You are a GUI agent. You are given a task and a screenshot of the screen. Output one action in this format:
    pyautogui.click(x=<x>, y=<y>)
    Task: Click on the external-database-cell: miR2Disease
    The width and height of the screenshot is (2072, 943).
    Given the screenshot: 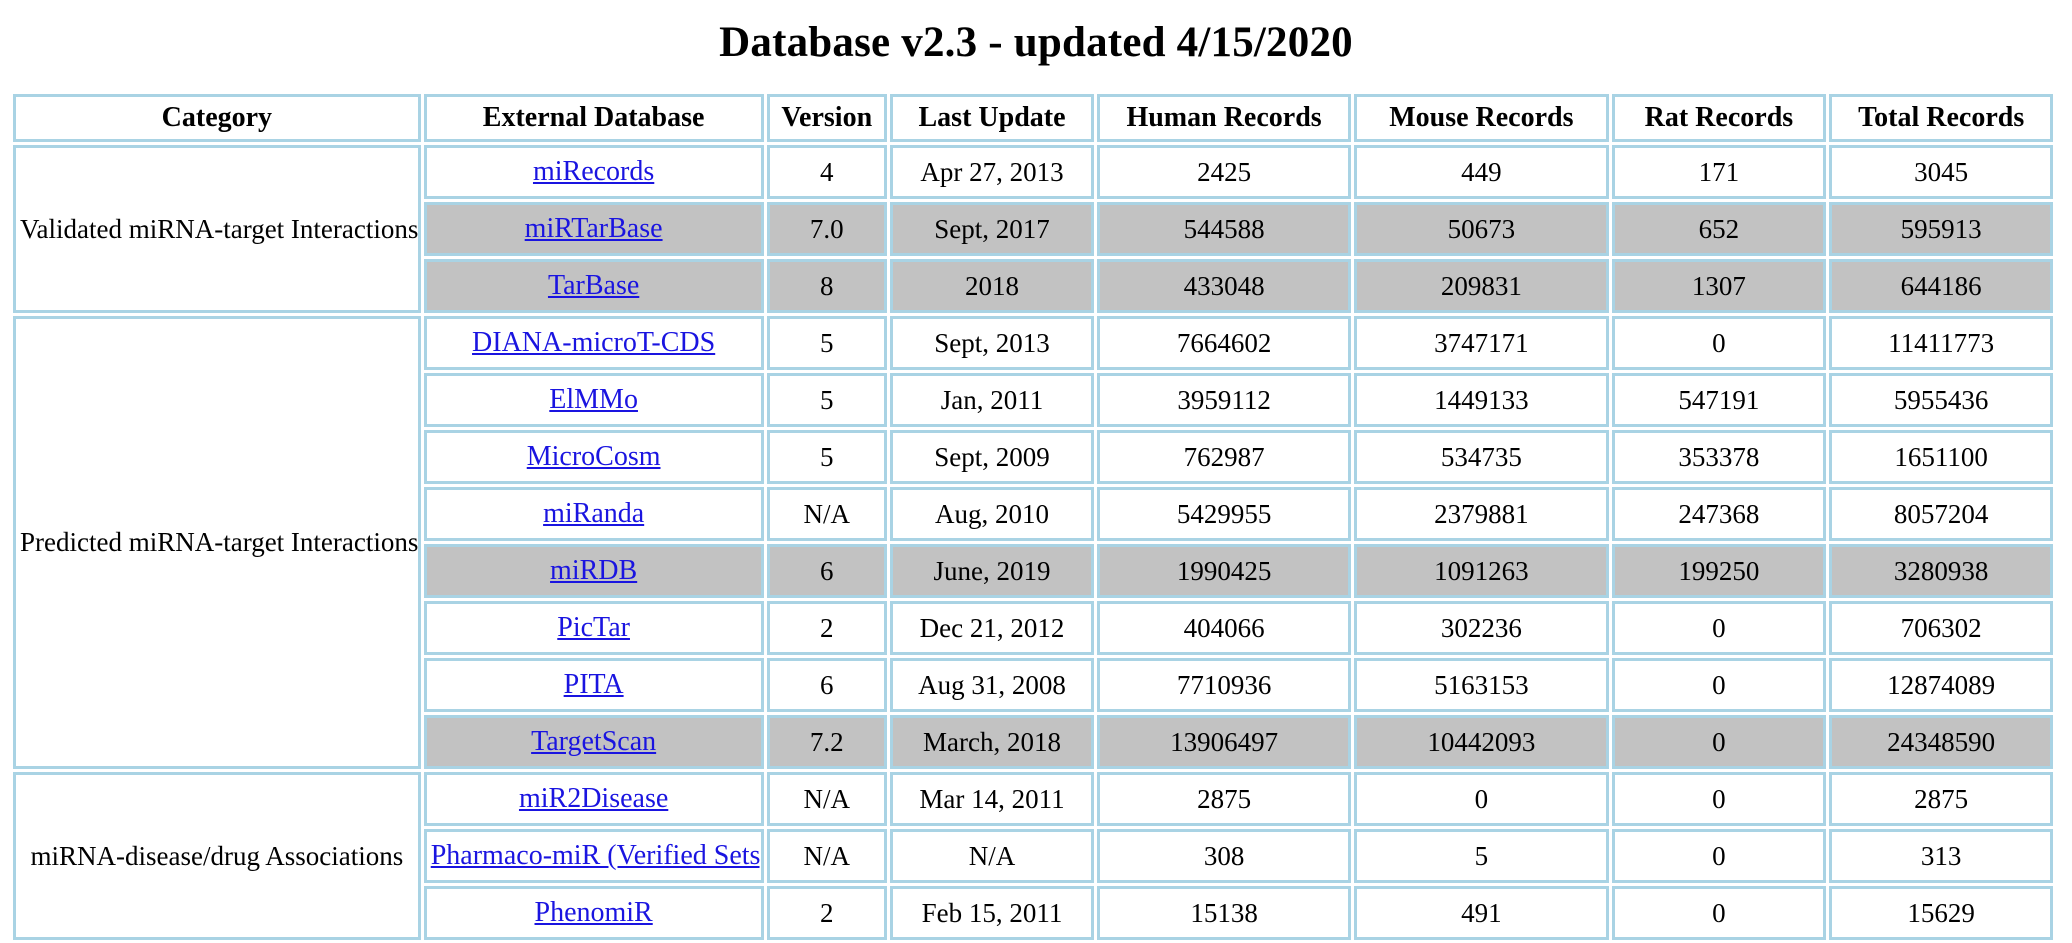 What is the action you would take?
    pyautogui.click(x=593, y=799)
    